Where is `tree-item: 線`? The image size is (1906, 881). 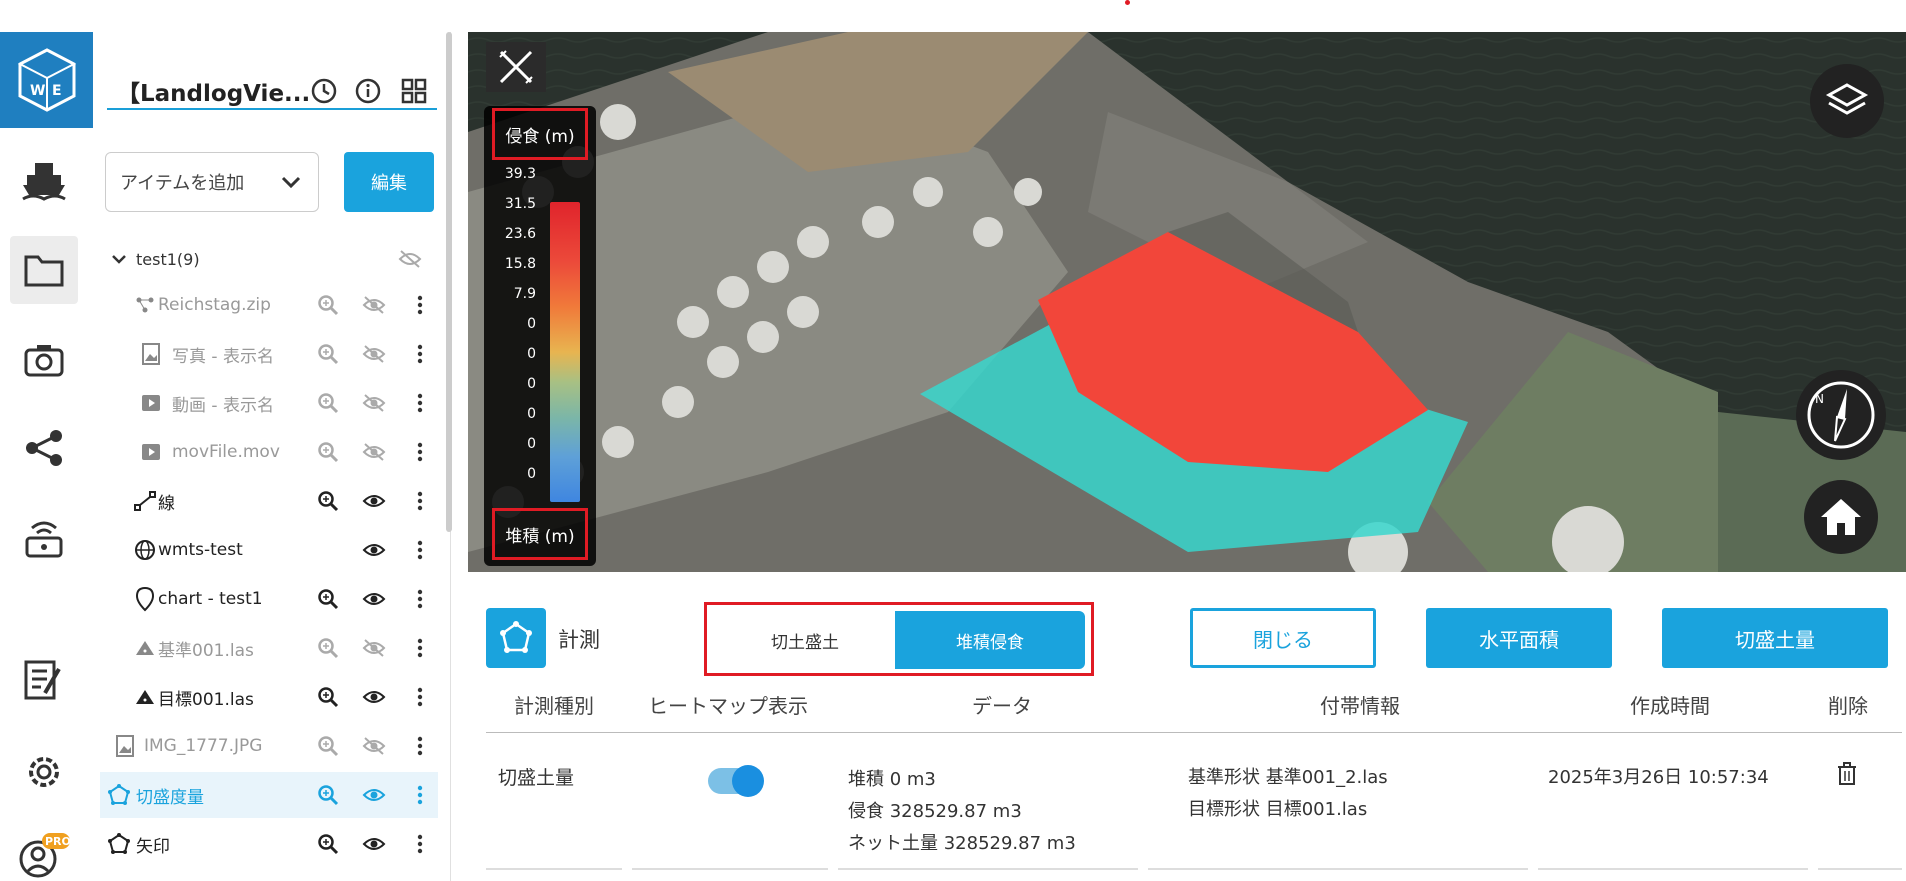 tree-item: 線 is located at coordinates (269, 501).